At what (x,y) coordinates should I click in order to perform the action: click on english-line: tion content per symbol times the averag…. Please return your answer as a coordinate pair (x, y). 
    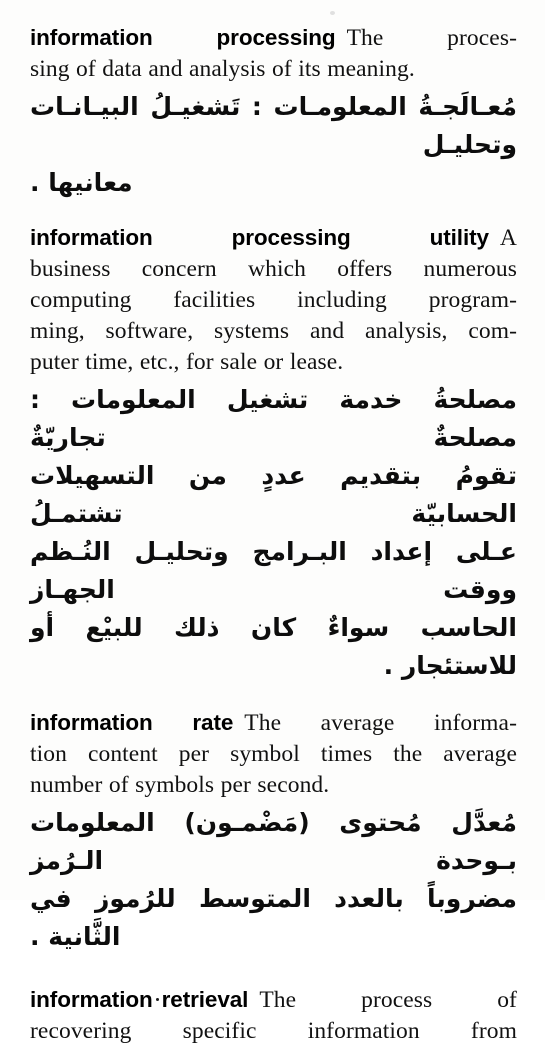
    Looking at the image, I should click on (273, 754).